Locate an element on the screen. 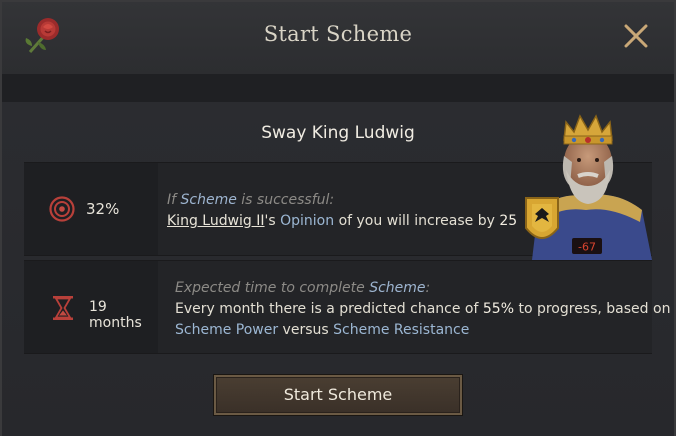 This screenshot has width=676, height=436. success-if-suffix: is successful: is located at coordinates (285, 200).